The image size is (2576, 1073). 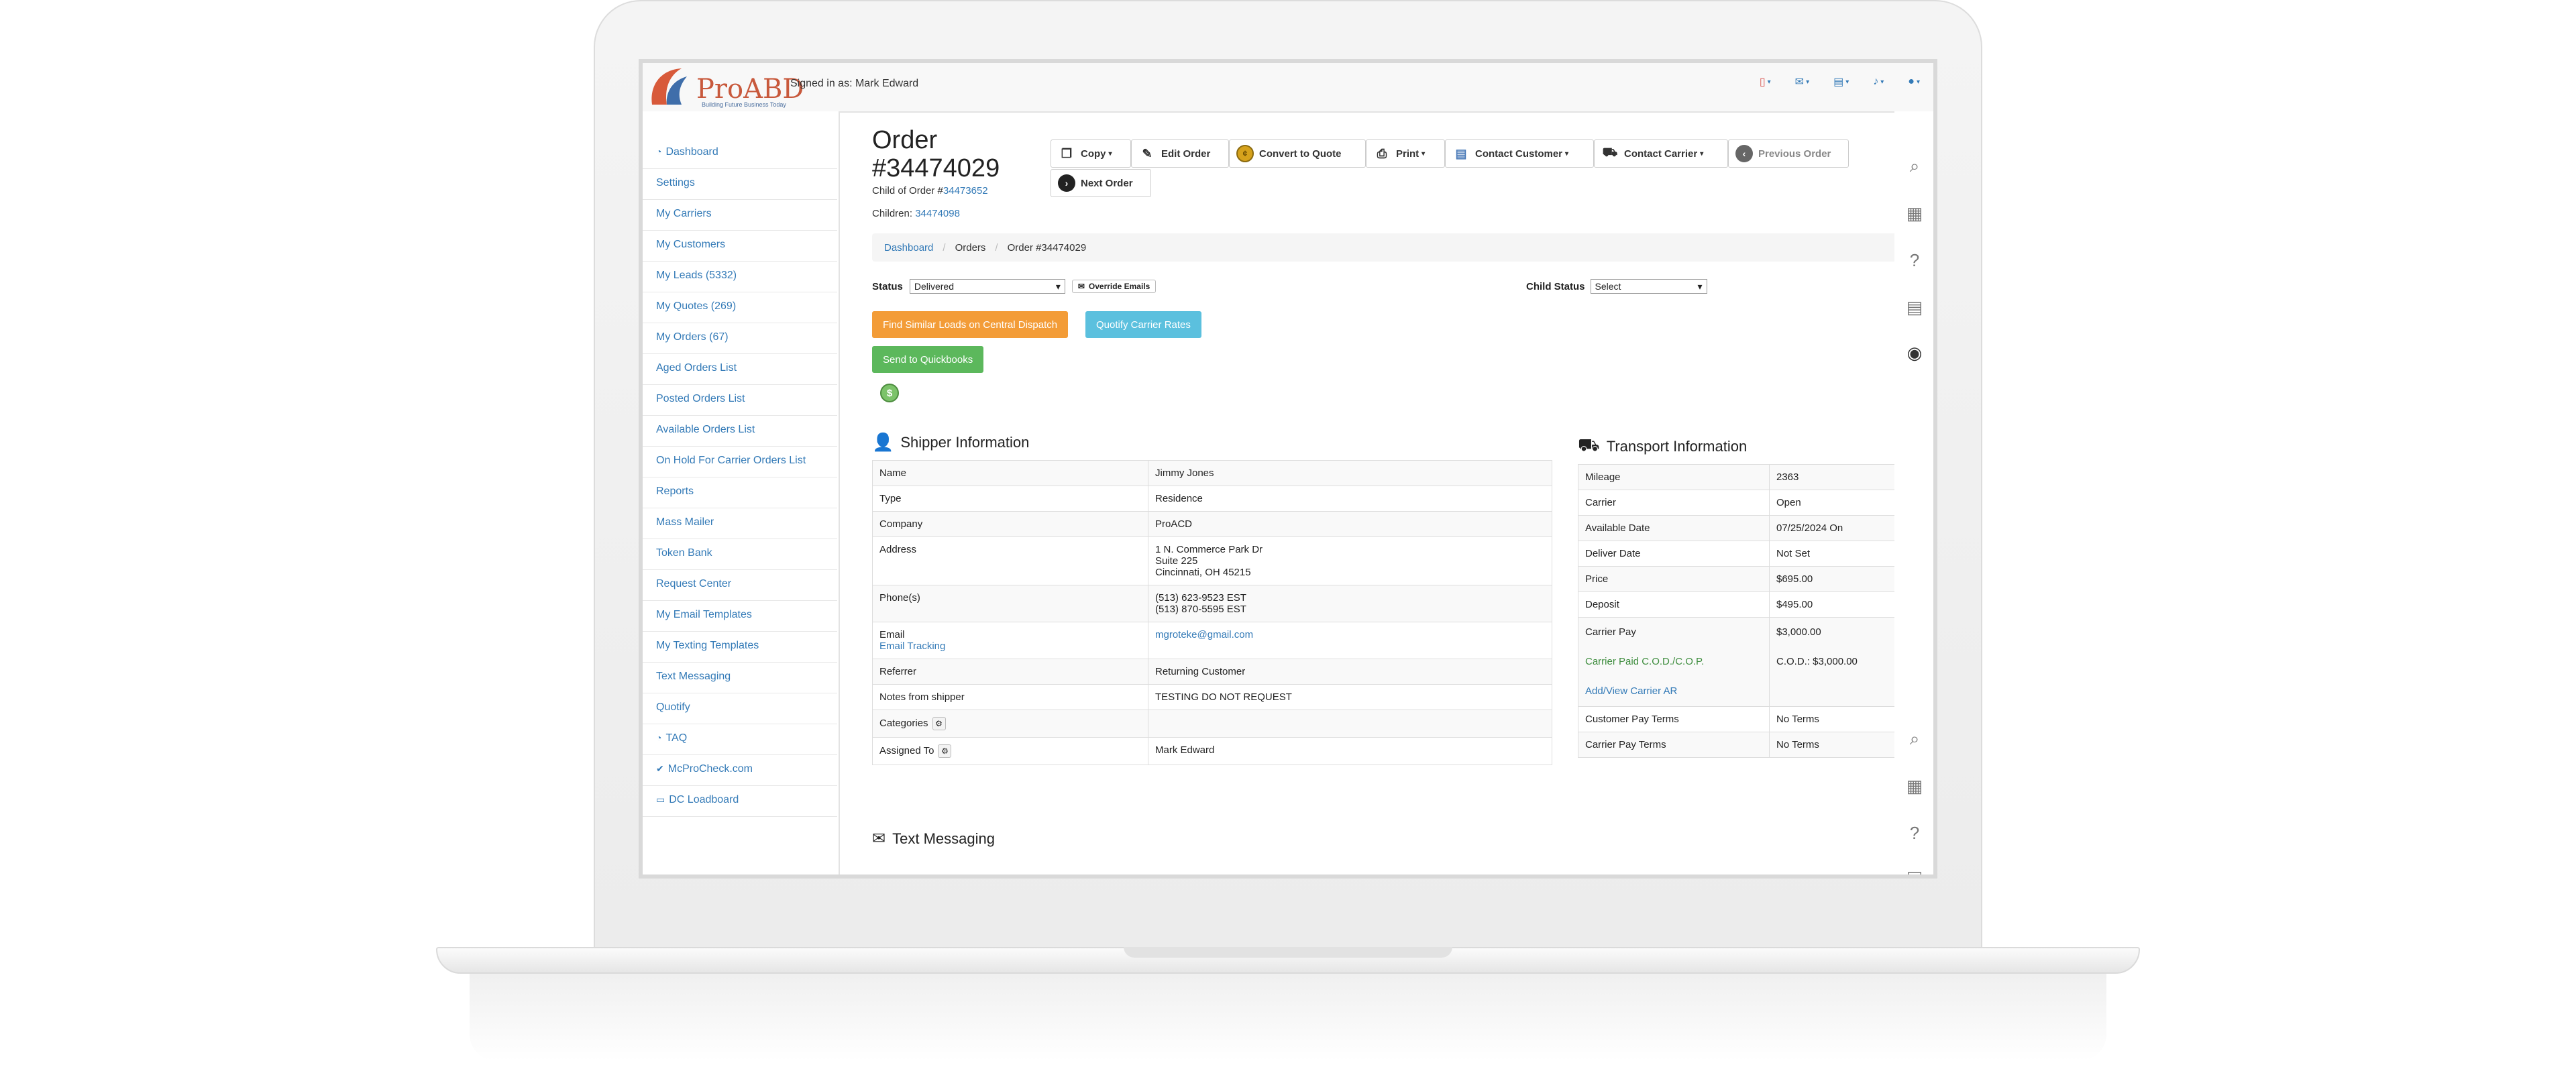 What do you see at coordinates (740, 647) in the screenshot?
I see `sidebar-item-texting-templates: My Texting Templates` at bounding box center [740, 647].